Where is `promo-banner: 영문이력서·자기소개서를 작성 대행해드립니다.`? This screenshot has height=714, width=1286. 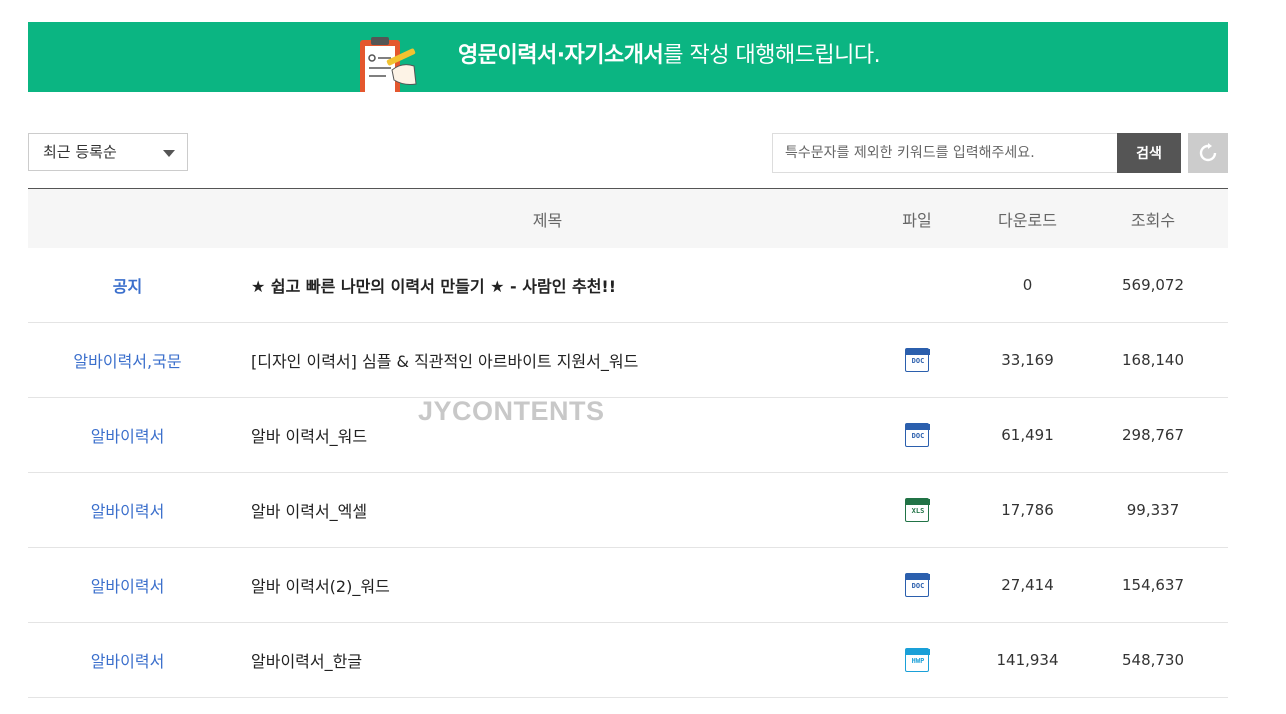 promo-banner: 영문이력서·자기소개서를 작성 대행해드립니다. is located at coordinates (628, 57).